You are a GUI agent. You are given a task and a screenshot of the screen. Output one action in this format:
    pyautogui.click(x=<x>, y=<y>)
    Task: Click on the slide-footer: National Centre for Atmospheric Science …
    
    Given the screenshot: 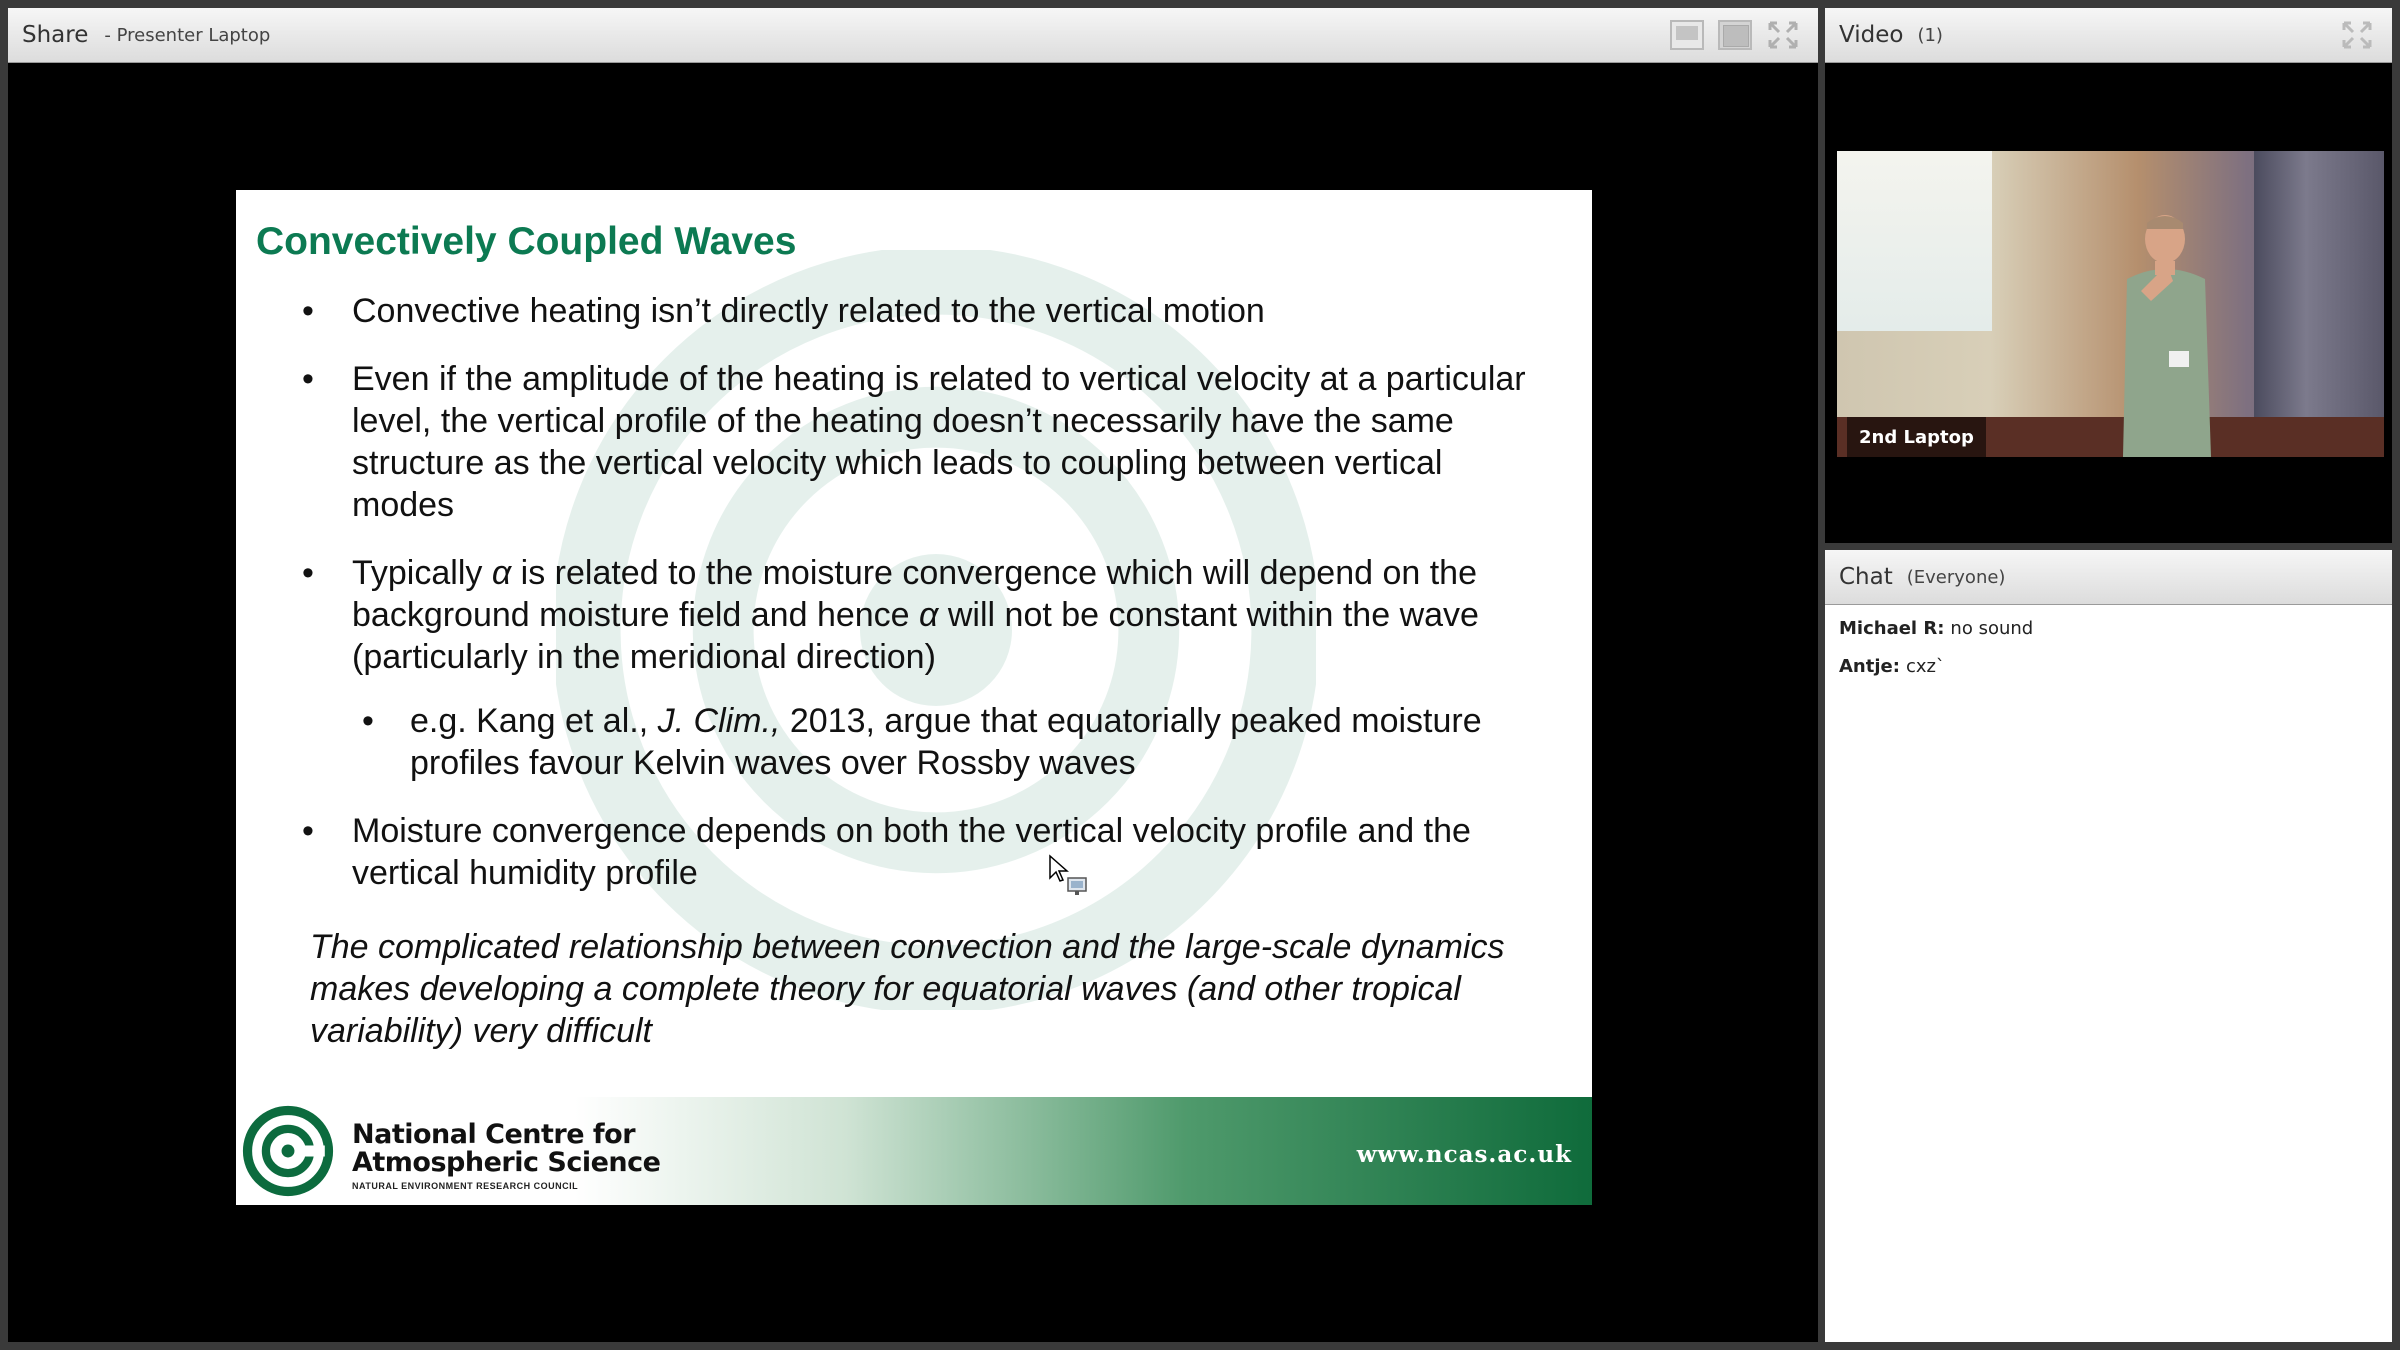 What is the action you would take?
    pyautogui.click(x=914, y=1151)
    